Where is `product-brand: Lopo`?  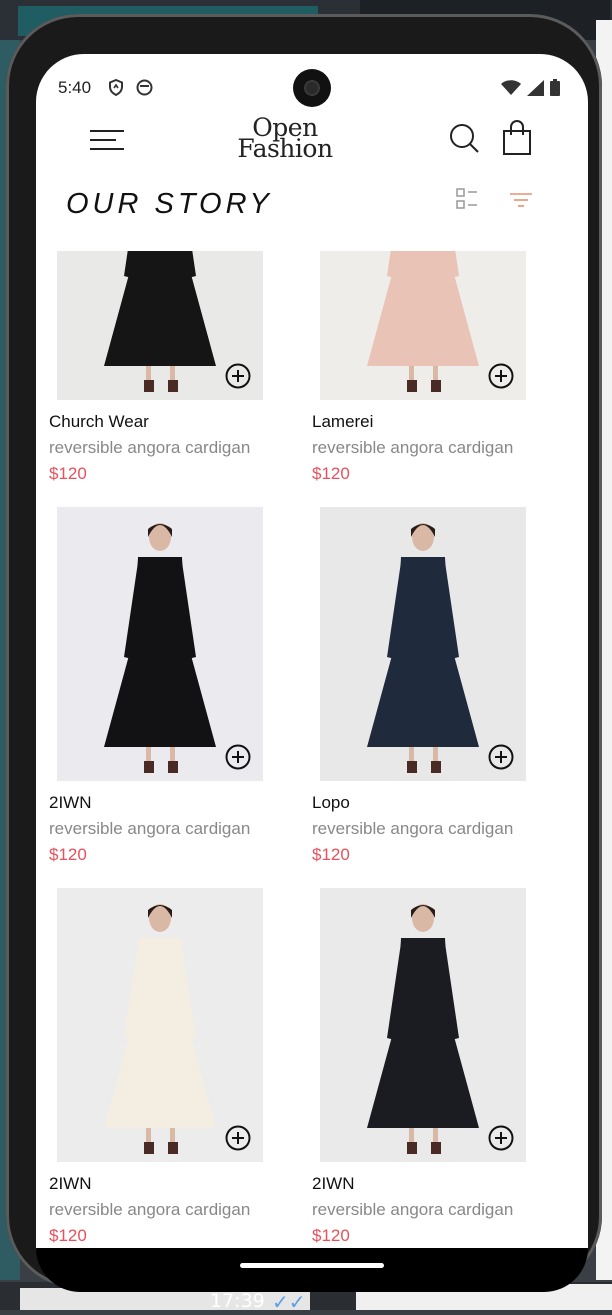
product-brand: Lopo is located at coordinates (331, 803).